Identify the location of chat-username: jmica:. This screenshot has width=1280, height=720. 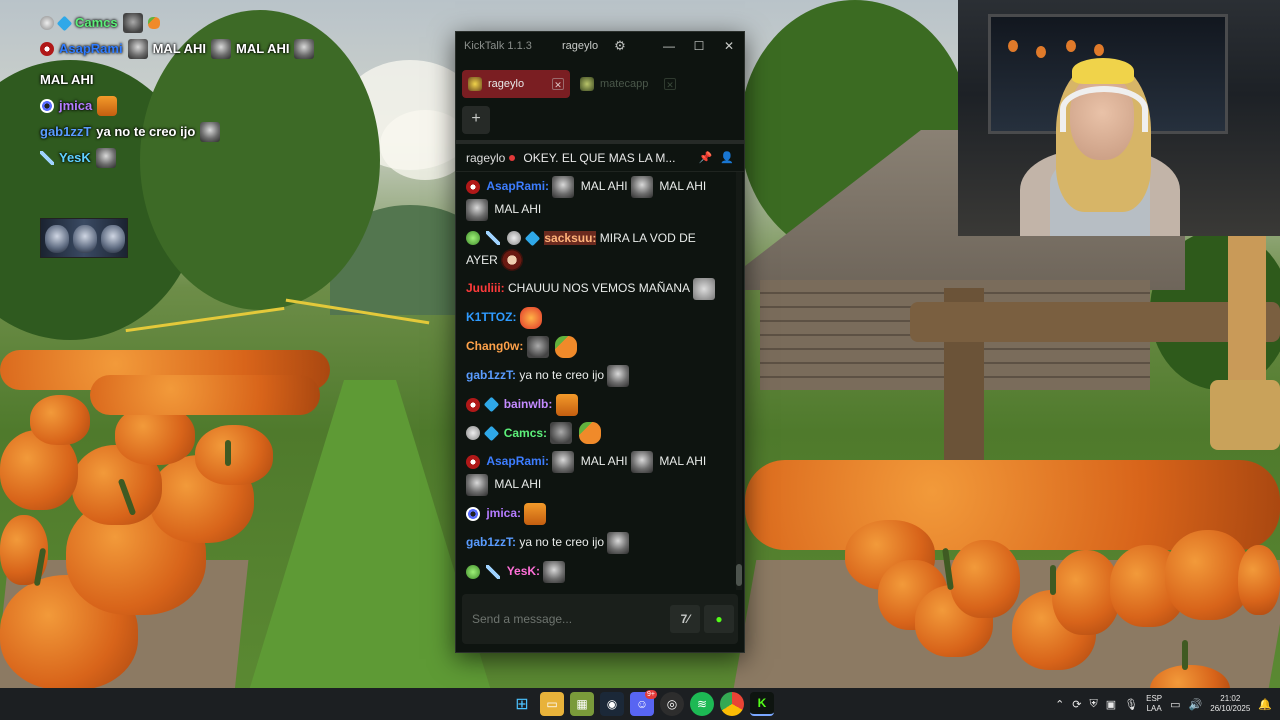
(503, 513).